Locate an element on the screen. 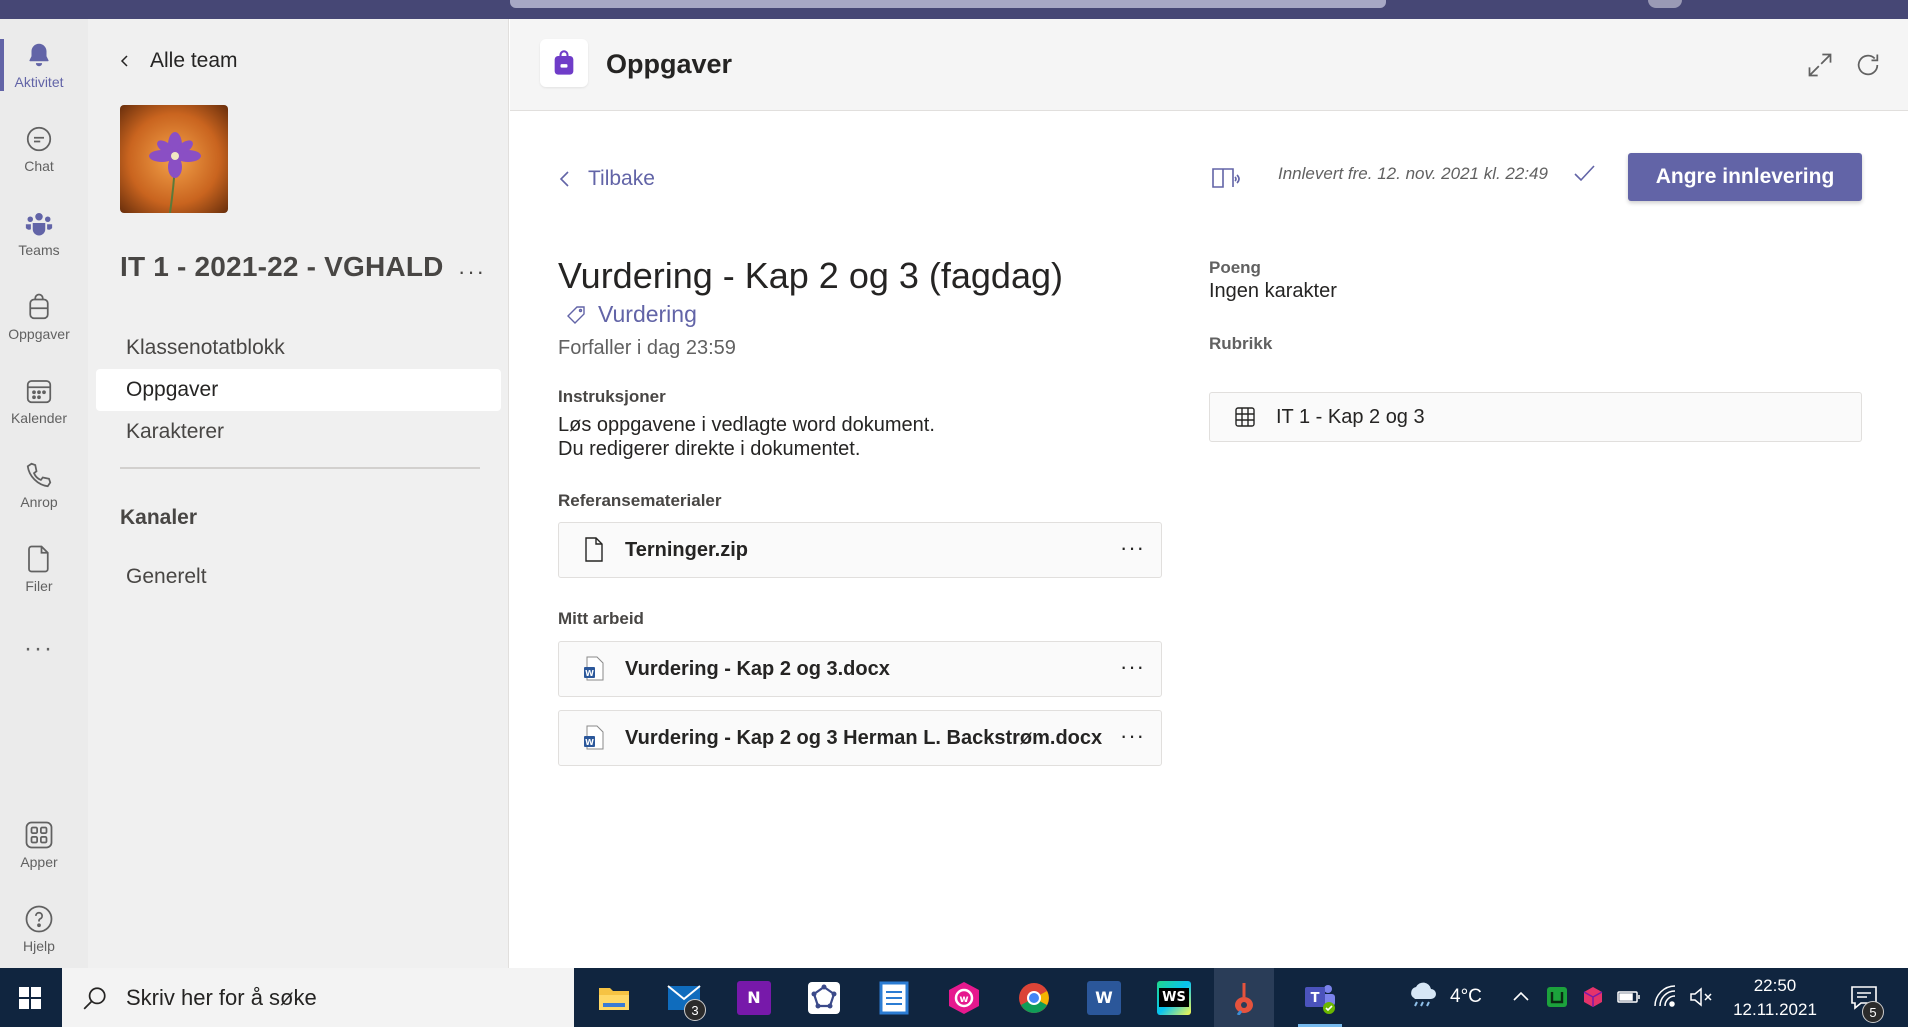 The image size is (1908, 1027). folder-icon is located at coordinates (614, 998).